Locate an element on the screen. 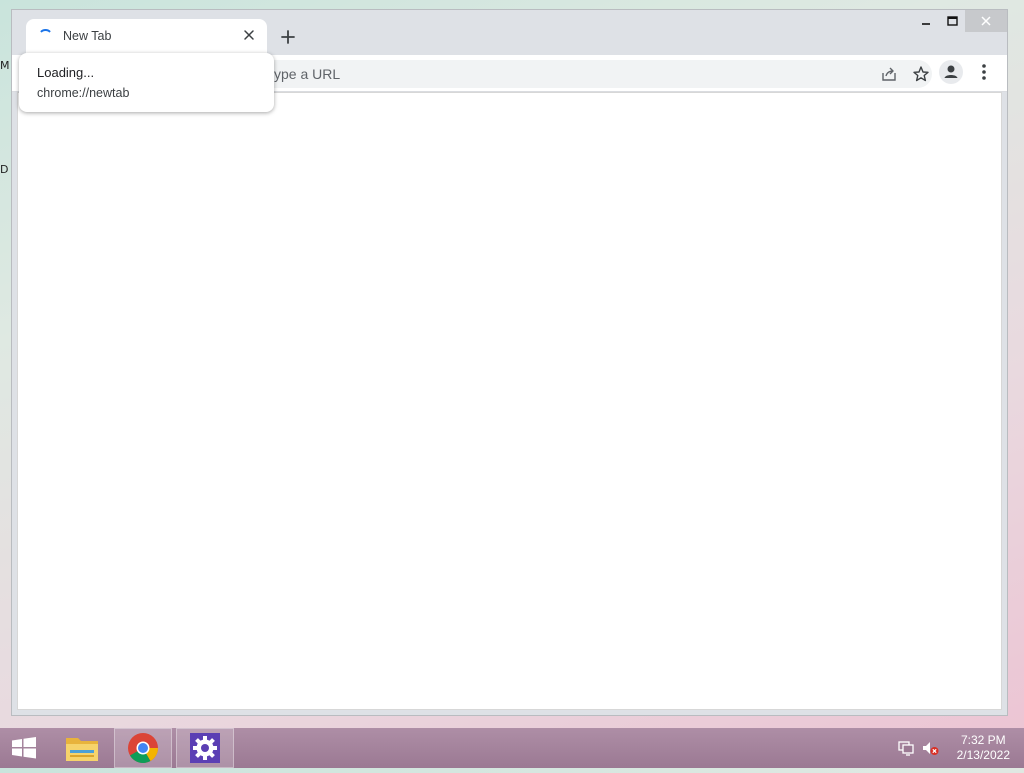  chrome-taskbar-button is located at coordinates (143, 748).